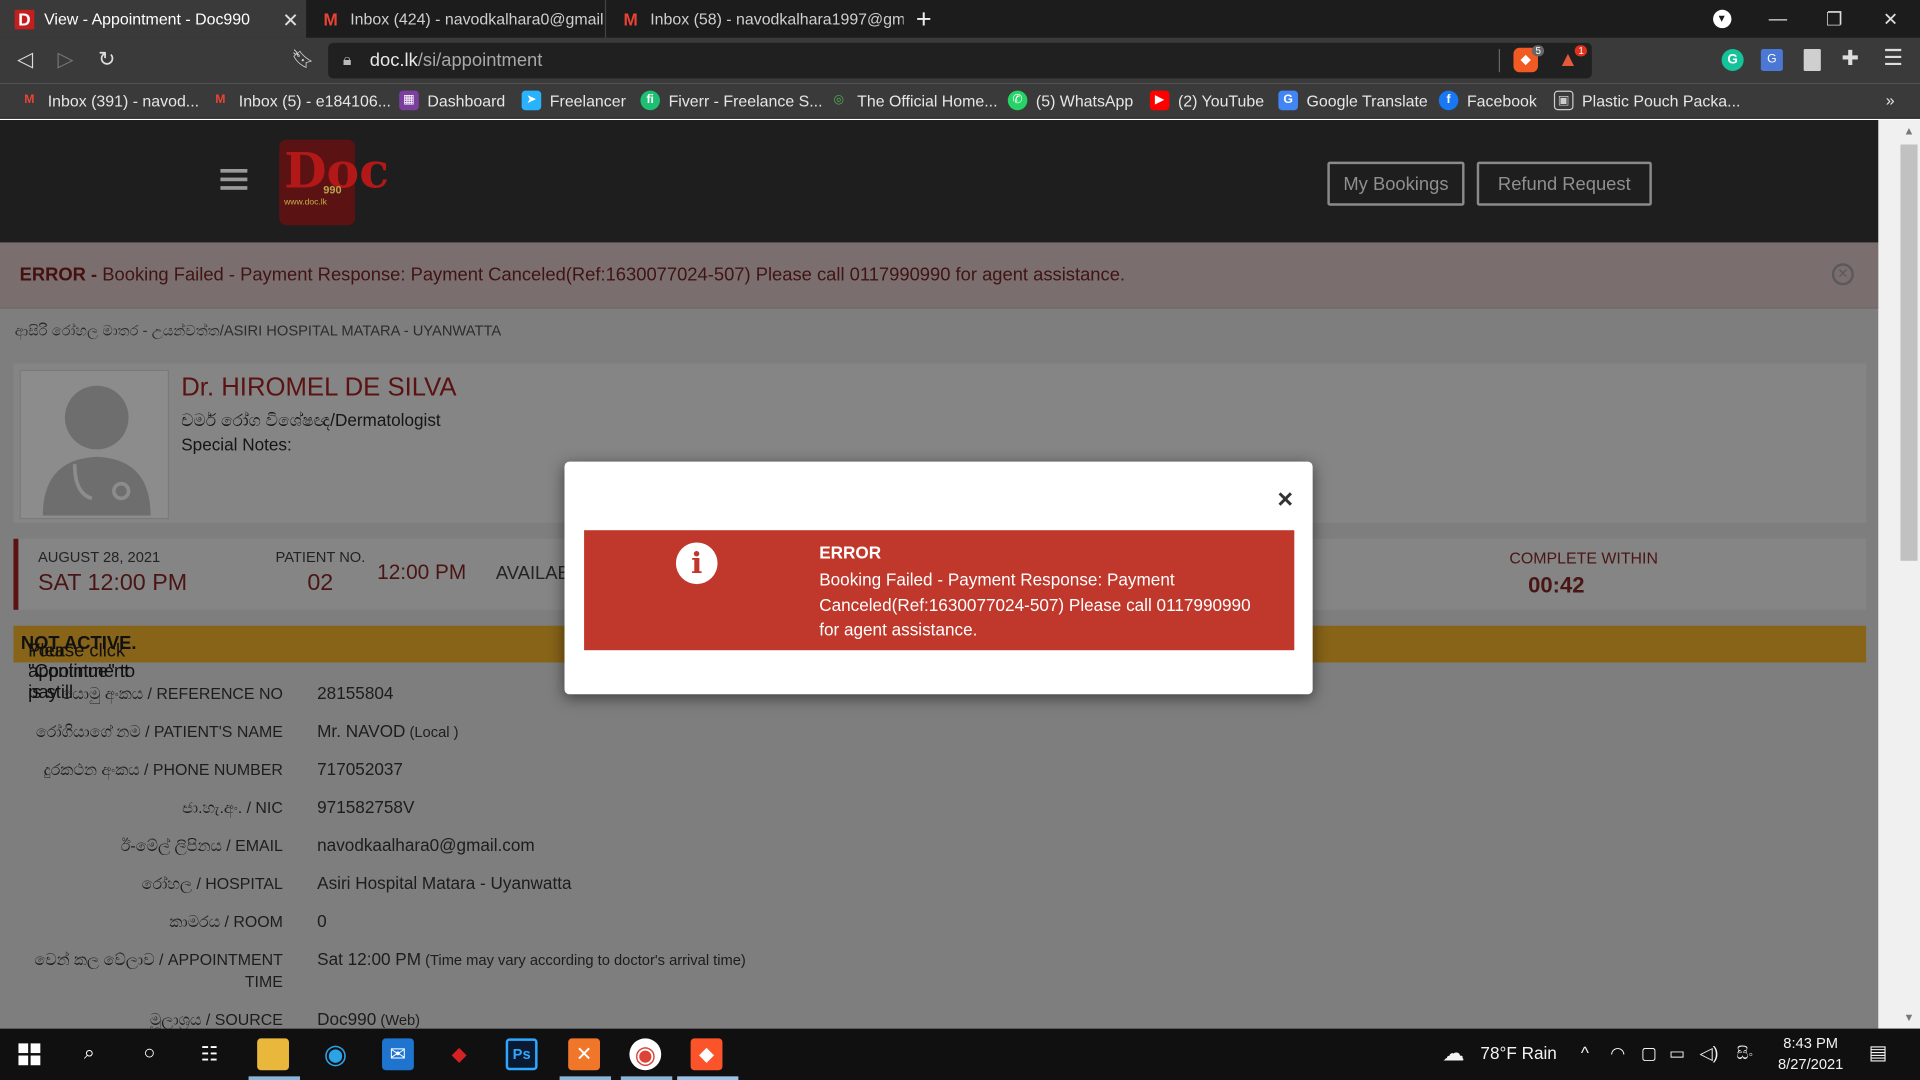  Describe the element at coordinates (1396, 183) in the screenshot. I see `my-bookings-button: My Bookings` at that location.